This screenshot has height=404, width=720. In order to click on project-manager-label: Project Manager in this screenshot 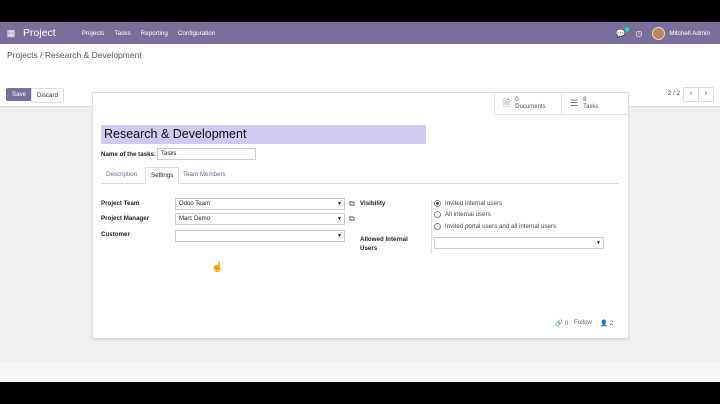, I will do `click(125, 218)`.